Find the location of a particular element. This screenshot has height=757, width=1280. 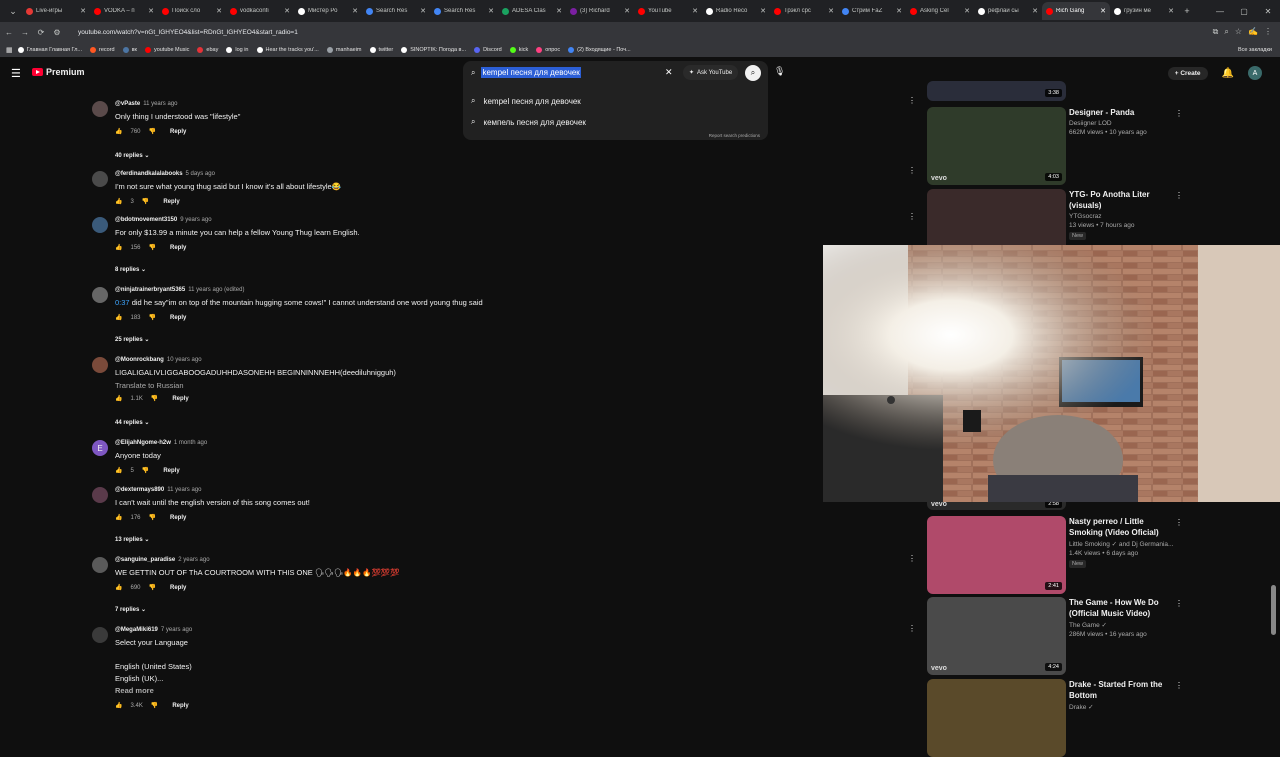

avatar: E is located at coordinates (100, 448).